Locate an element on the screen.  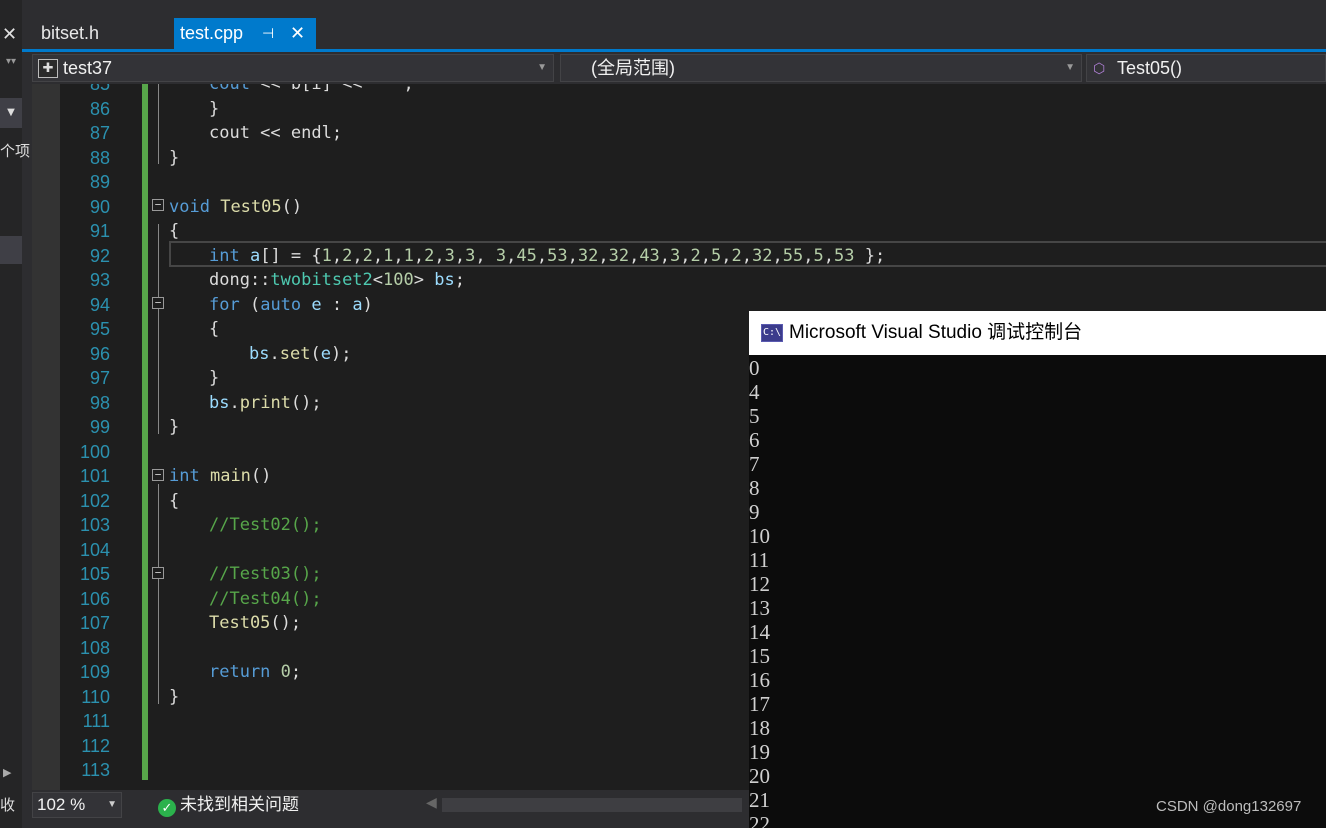
line-number: 97 is located at coordinates (99, 378).